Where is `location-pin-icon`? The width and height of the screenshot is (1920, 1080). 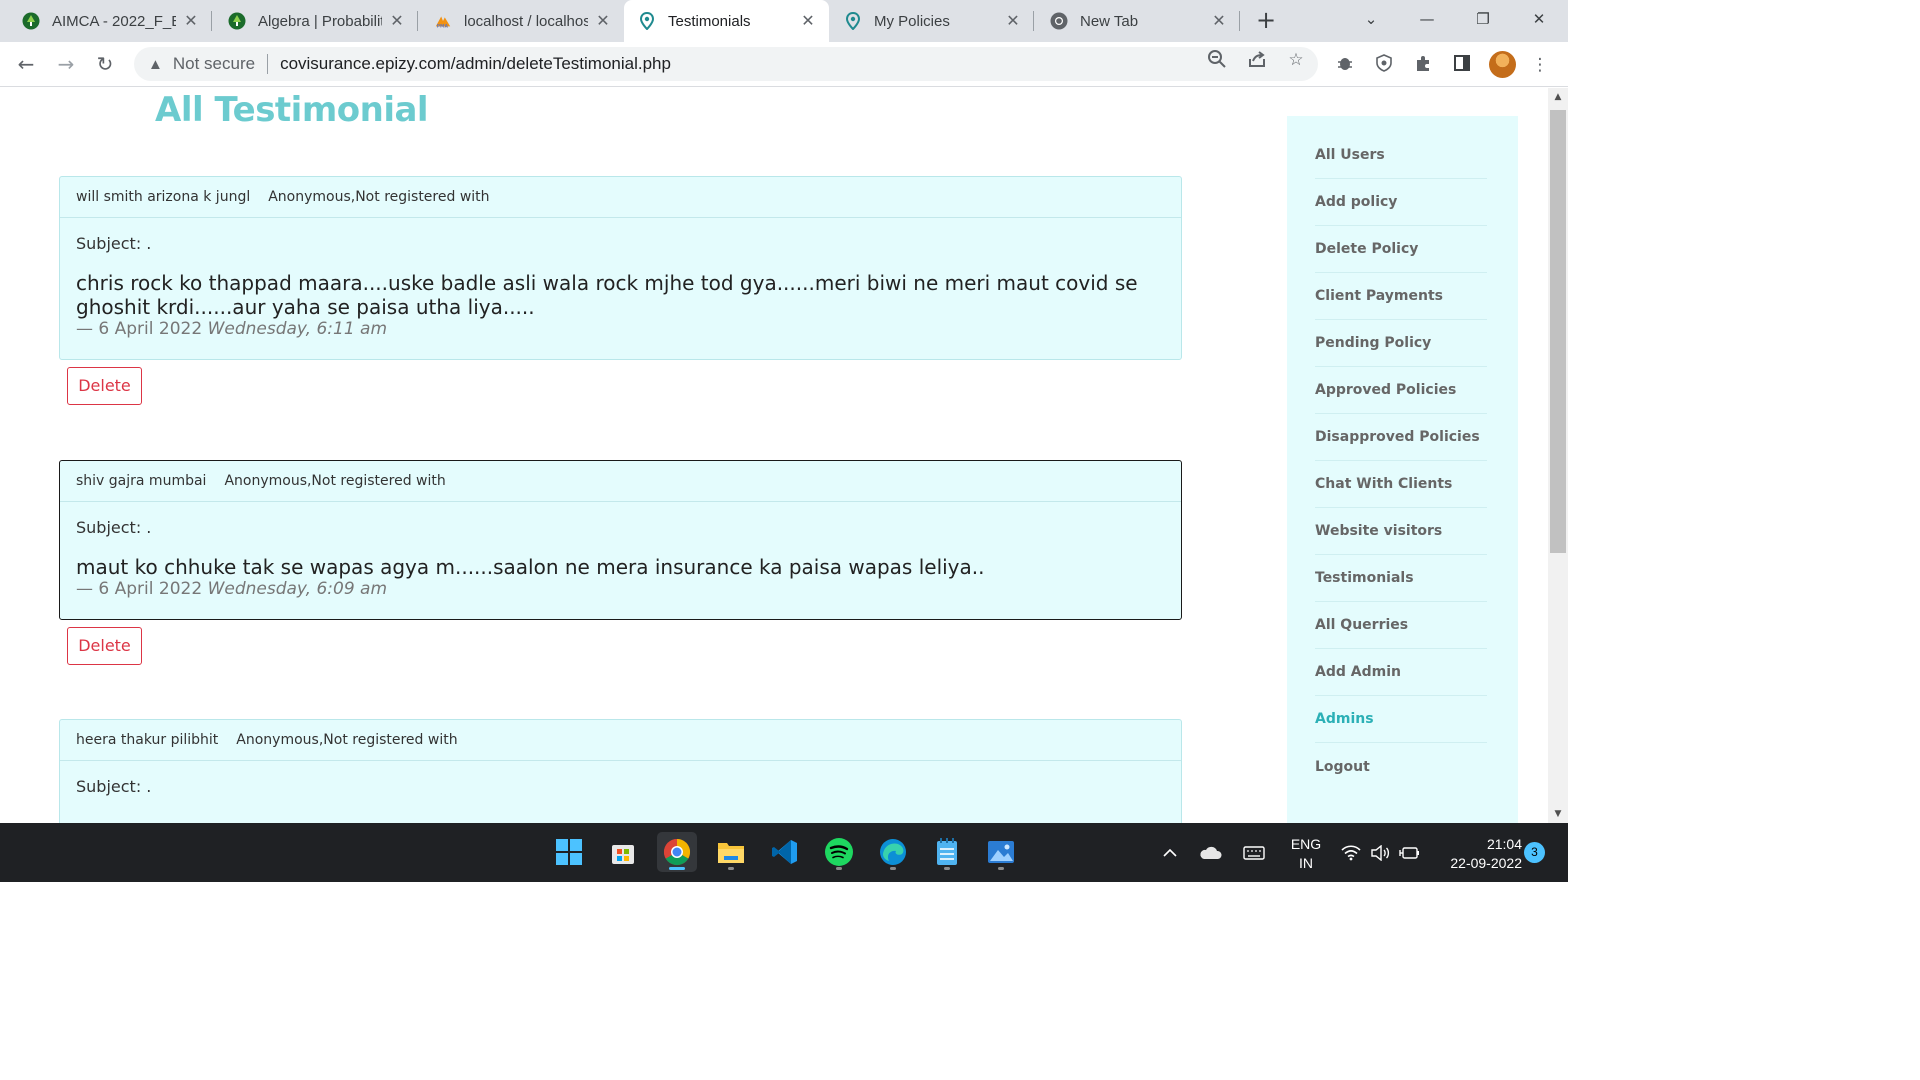
location-pin-icon is located at coordinates (647, 21).